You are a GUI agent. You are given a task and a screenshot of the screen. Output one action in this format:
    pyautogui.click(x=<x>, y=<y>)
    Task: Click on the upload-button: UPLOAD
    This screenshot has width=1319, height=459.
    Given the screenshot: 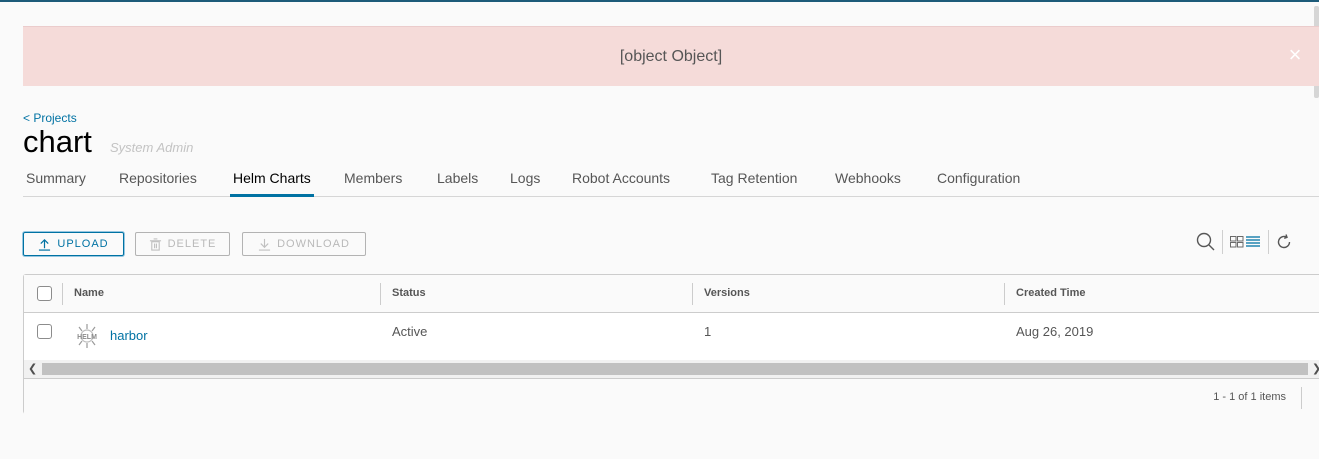 What is the action you would take?
    pyautogui.click(x=73, y=244)
    